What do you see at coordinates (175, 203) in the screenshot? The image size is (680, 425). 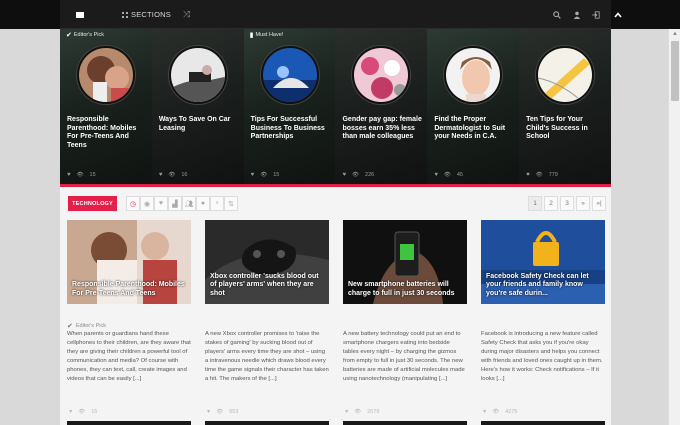 I see `trending-chart-icon: ▟` at bounding box center [175, 203].